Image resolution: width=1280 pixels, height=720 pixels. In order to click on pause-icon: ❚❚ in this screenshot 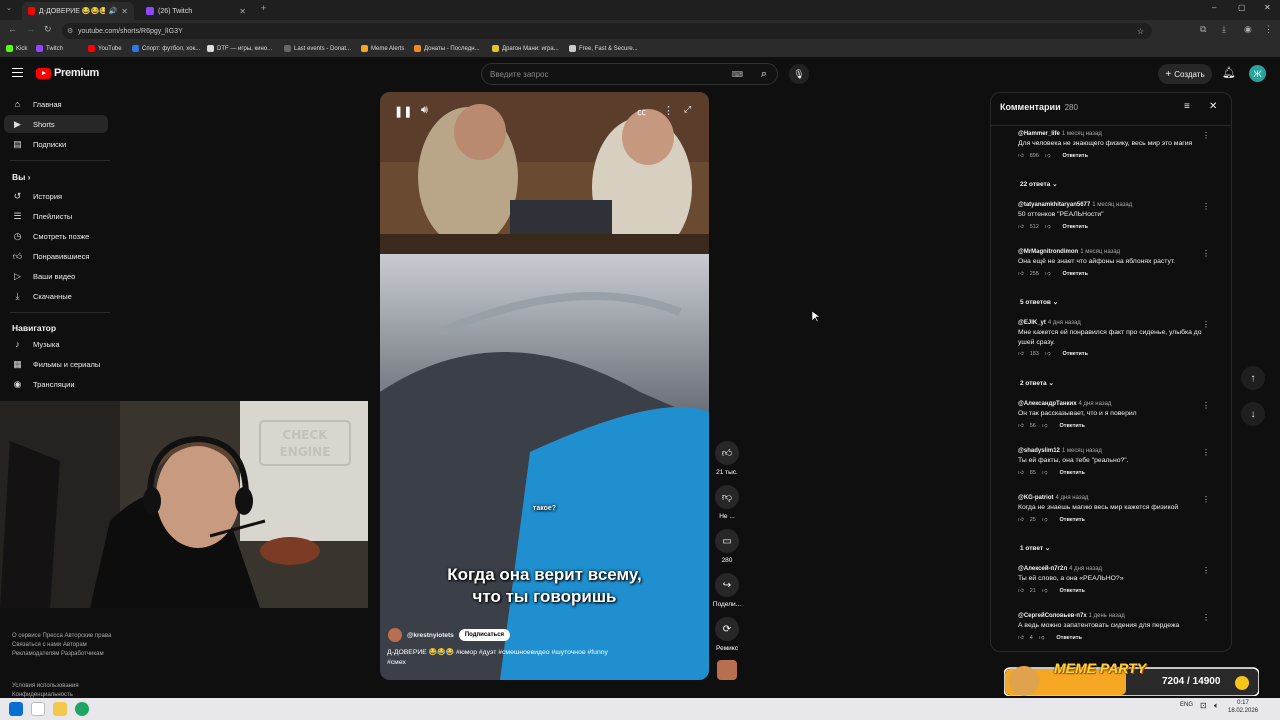, I will do `click(403, 111)`.